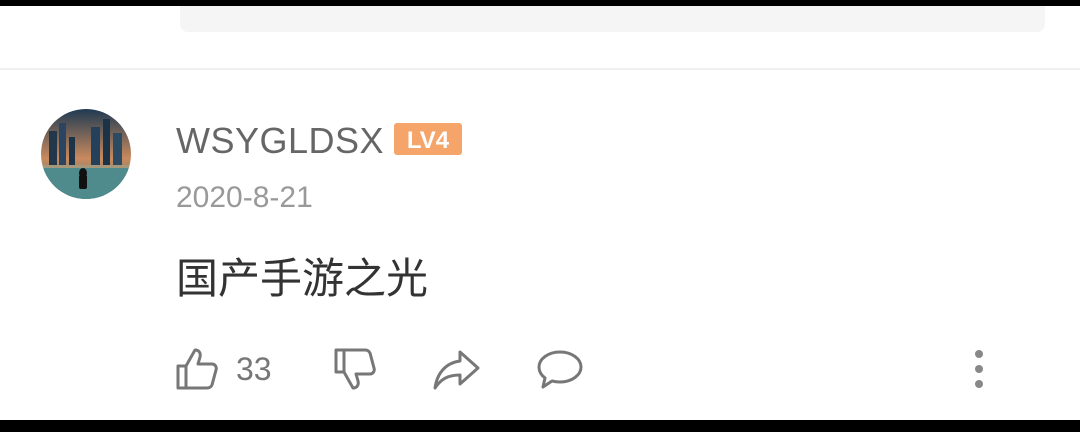 The height and width of the screenshot is (432, 1080). Describe the element at coordinates (197, 369) in the screenshot. I see `thumbs-up-icon` at that location.